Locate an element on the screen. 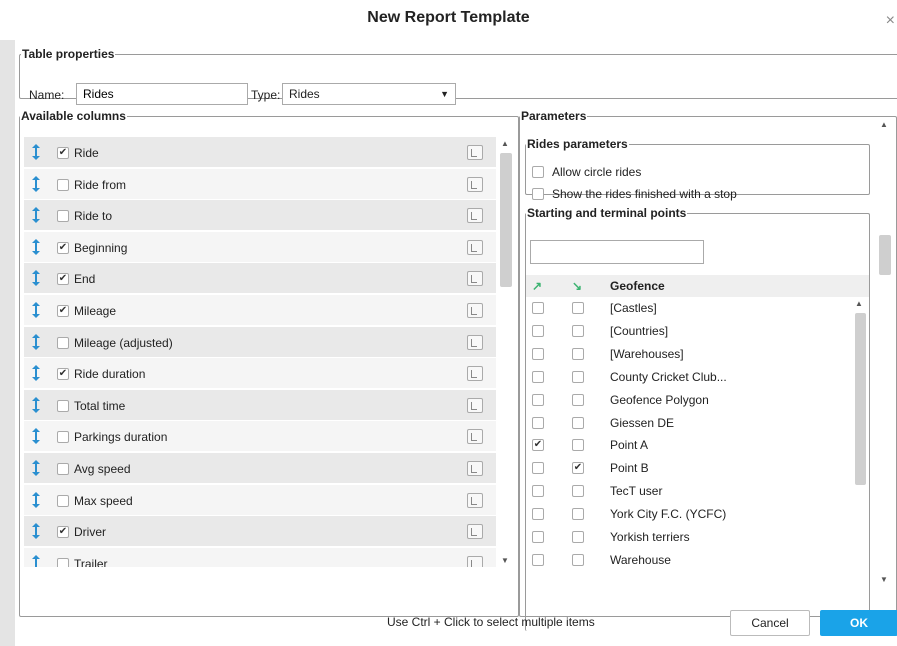  parameters-scrollbar: ▲ ▼ is located at coordinates (885, 352).